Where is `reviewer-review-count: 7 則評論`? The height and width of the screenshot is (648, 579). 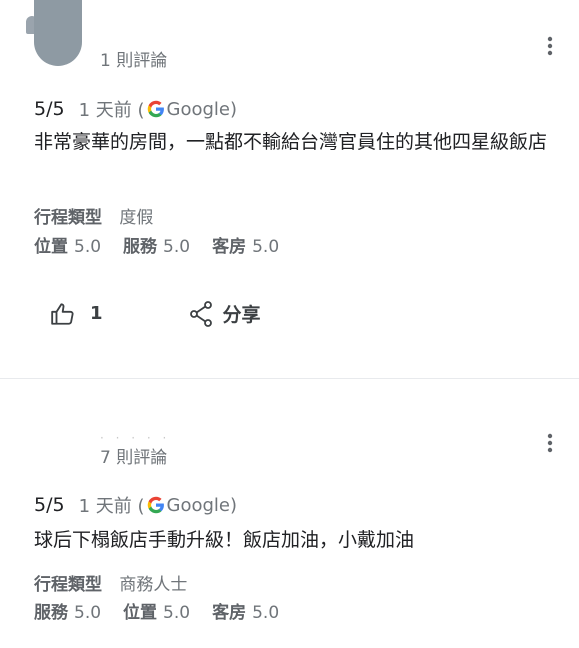
reviewer-review-count: 7 則評論 is located at coordinates (134, 458).